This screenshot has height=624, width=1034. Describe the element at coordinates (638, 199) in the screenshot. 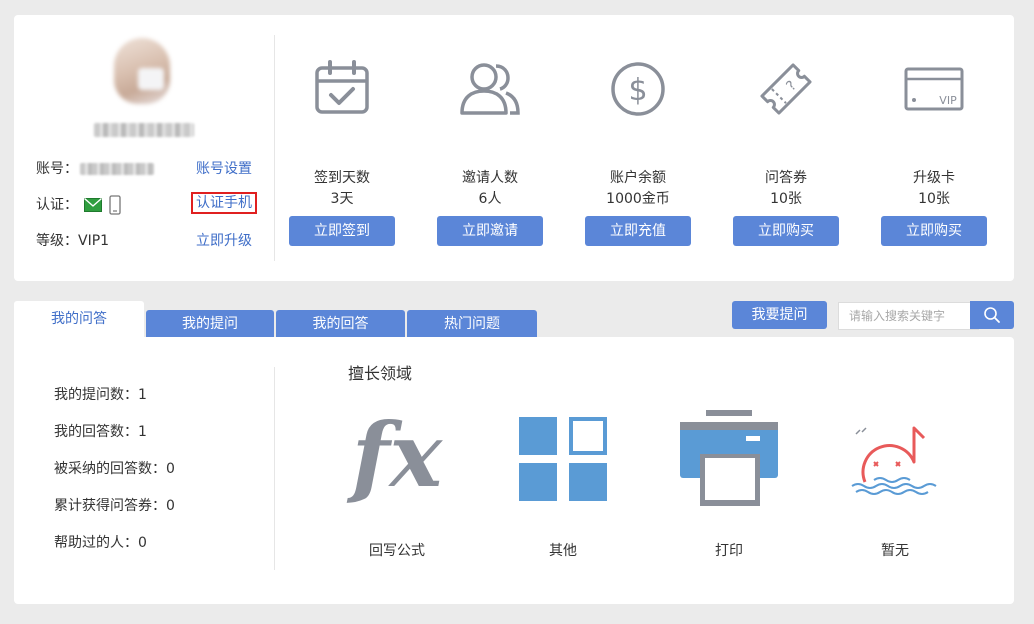

I see `stat-value: 1000金币` at that location.